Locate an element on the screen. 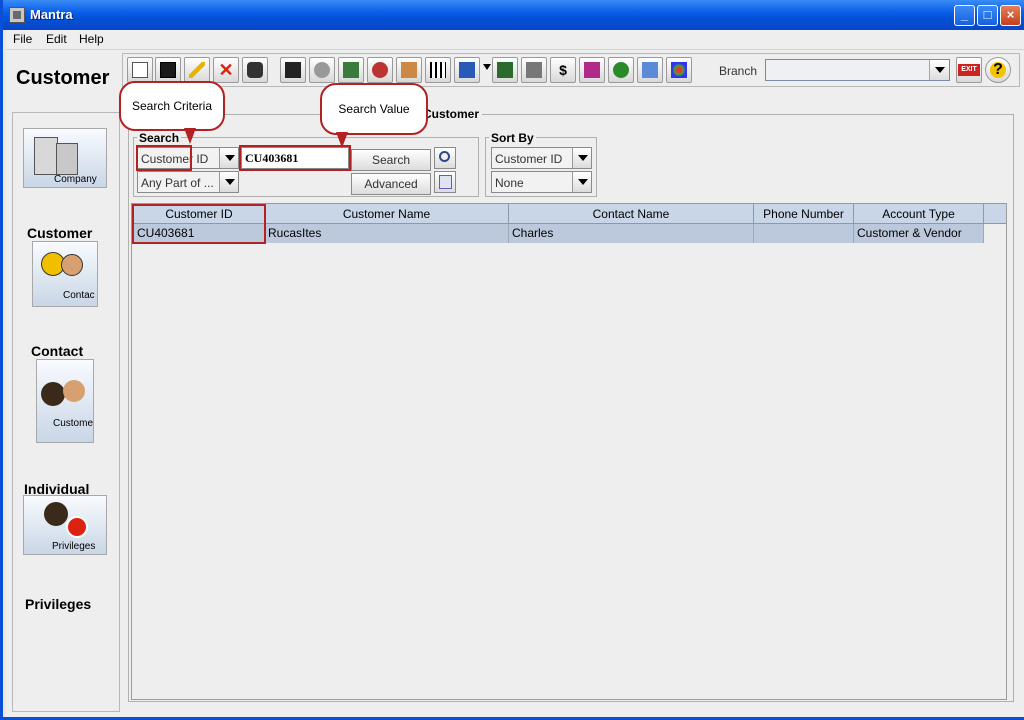  find-button is located at coordinates (255, 70).